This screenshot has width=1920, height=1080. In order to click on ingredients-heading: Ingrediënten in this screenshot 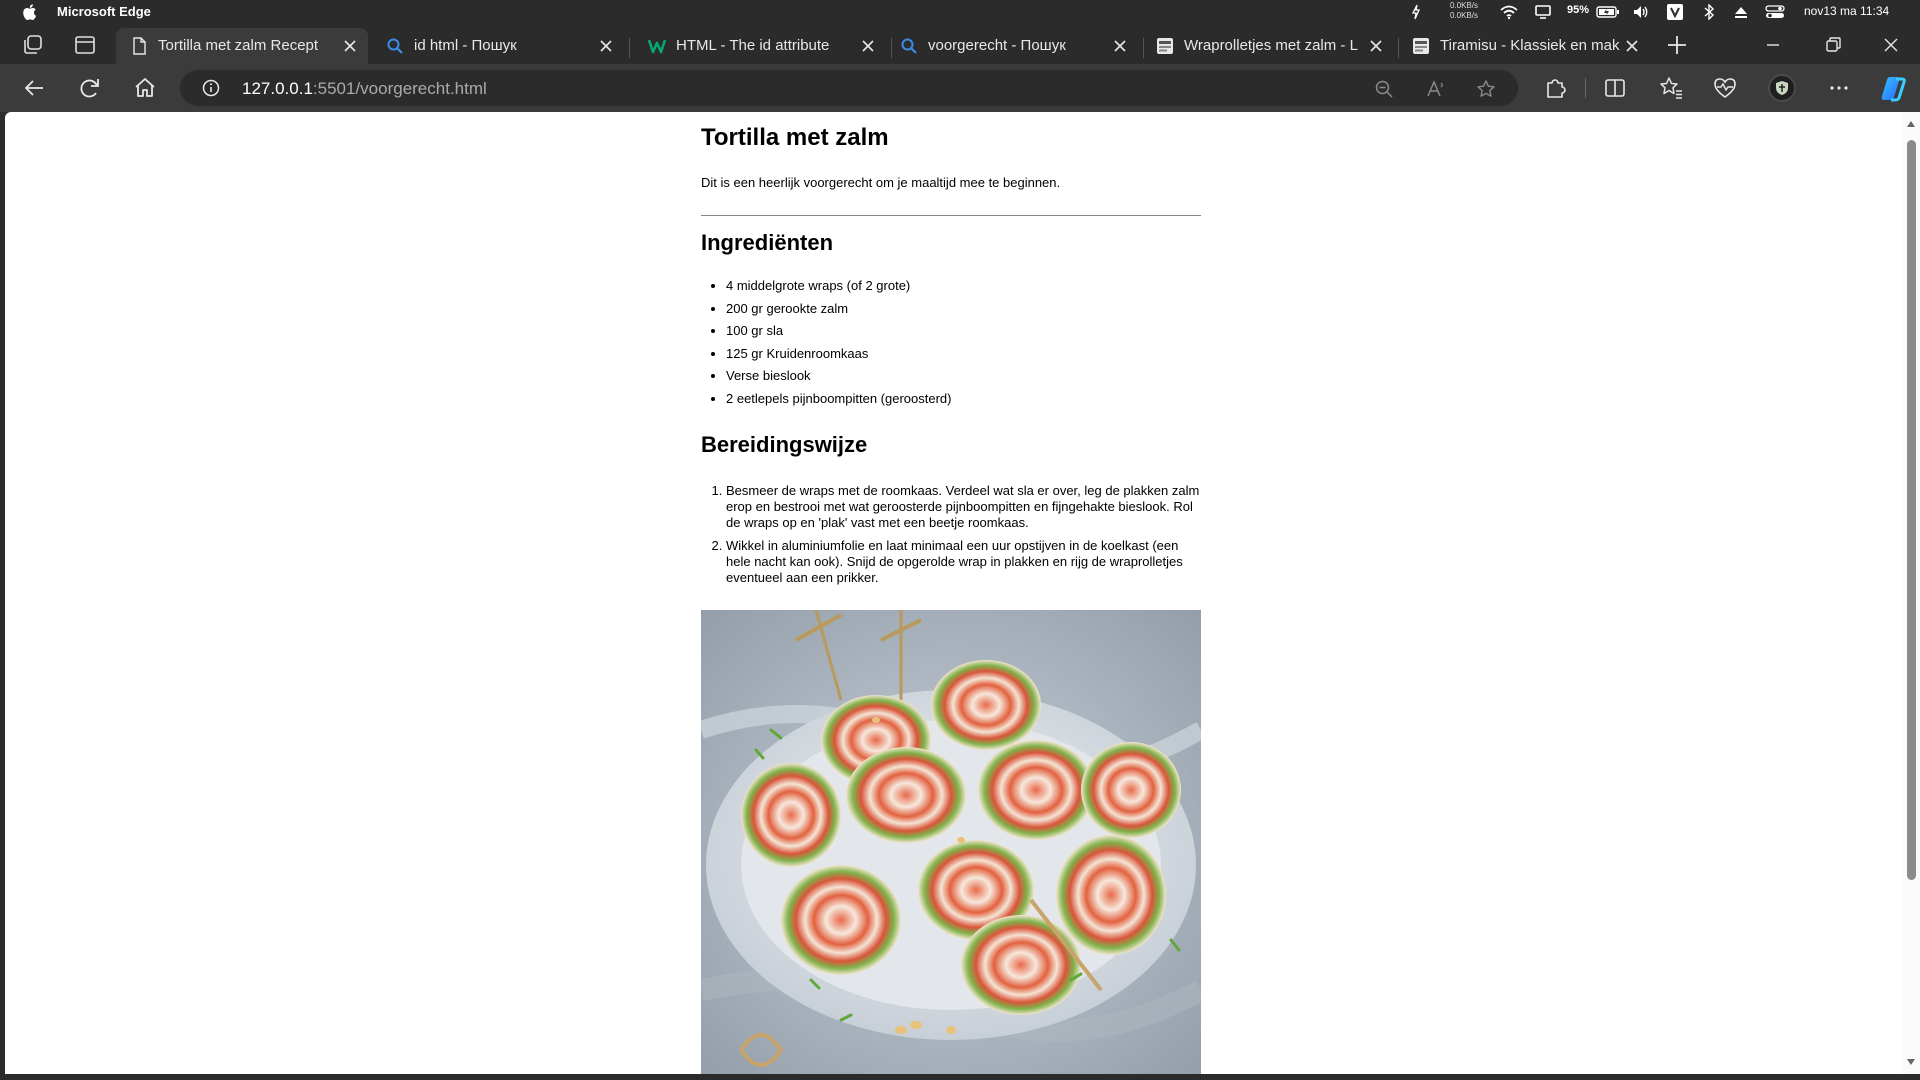, I will do `click(767, 242)`.